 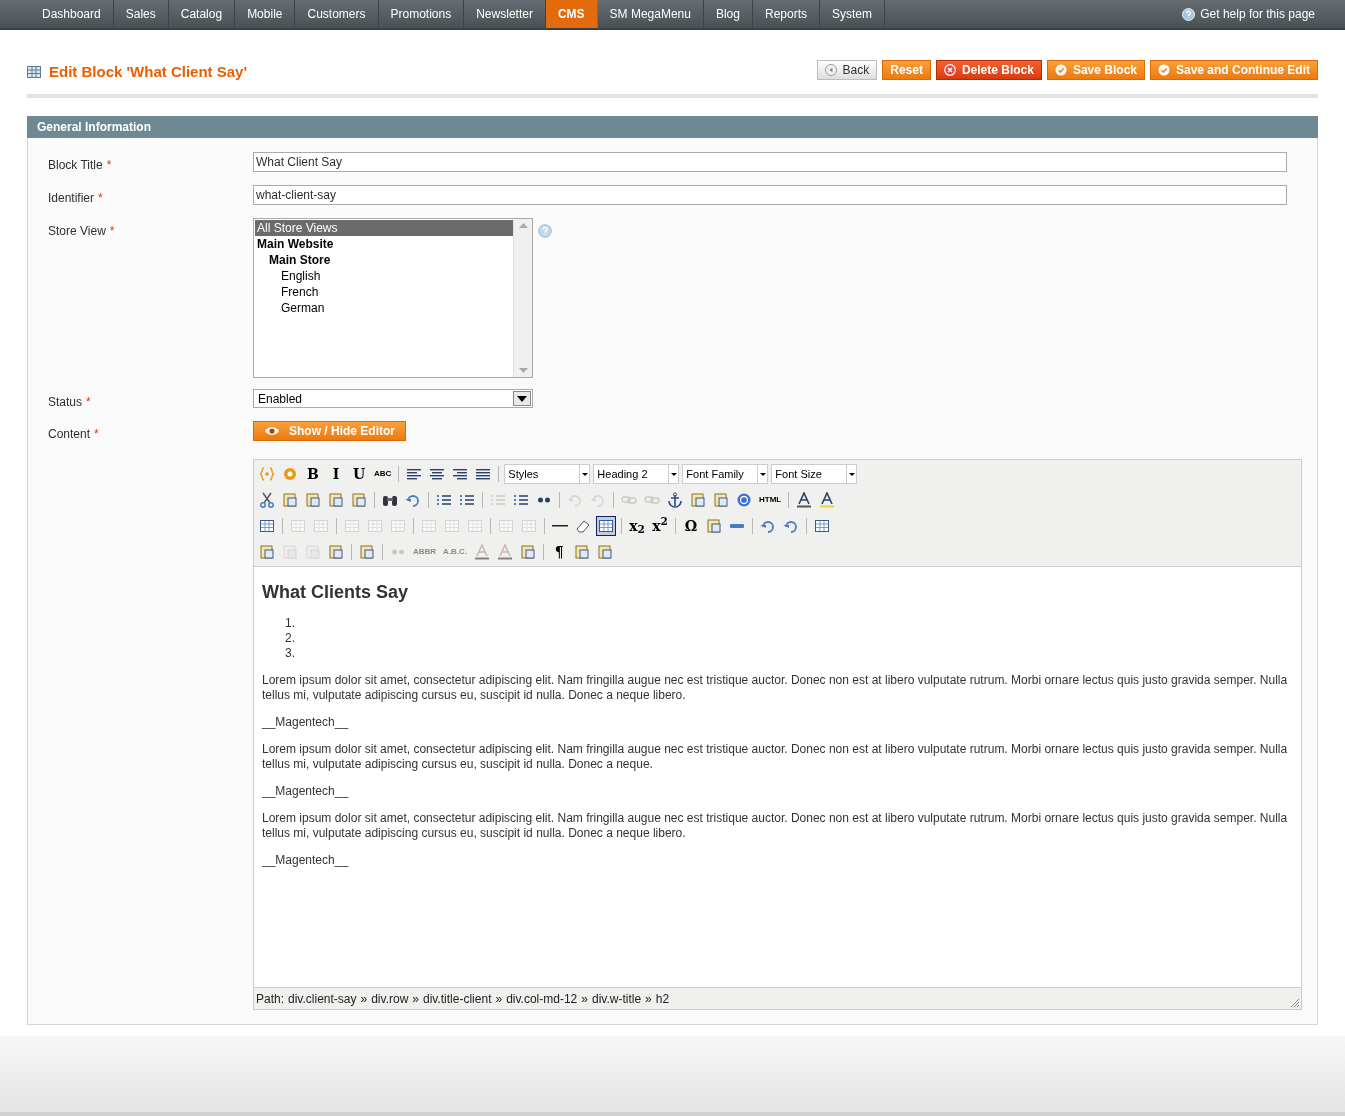 I want to click on toolbar-dropdown: Styles, so click(x=547, y=474).